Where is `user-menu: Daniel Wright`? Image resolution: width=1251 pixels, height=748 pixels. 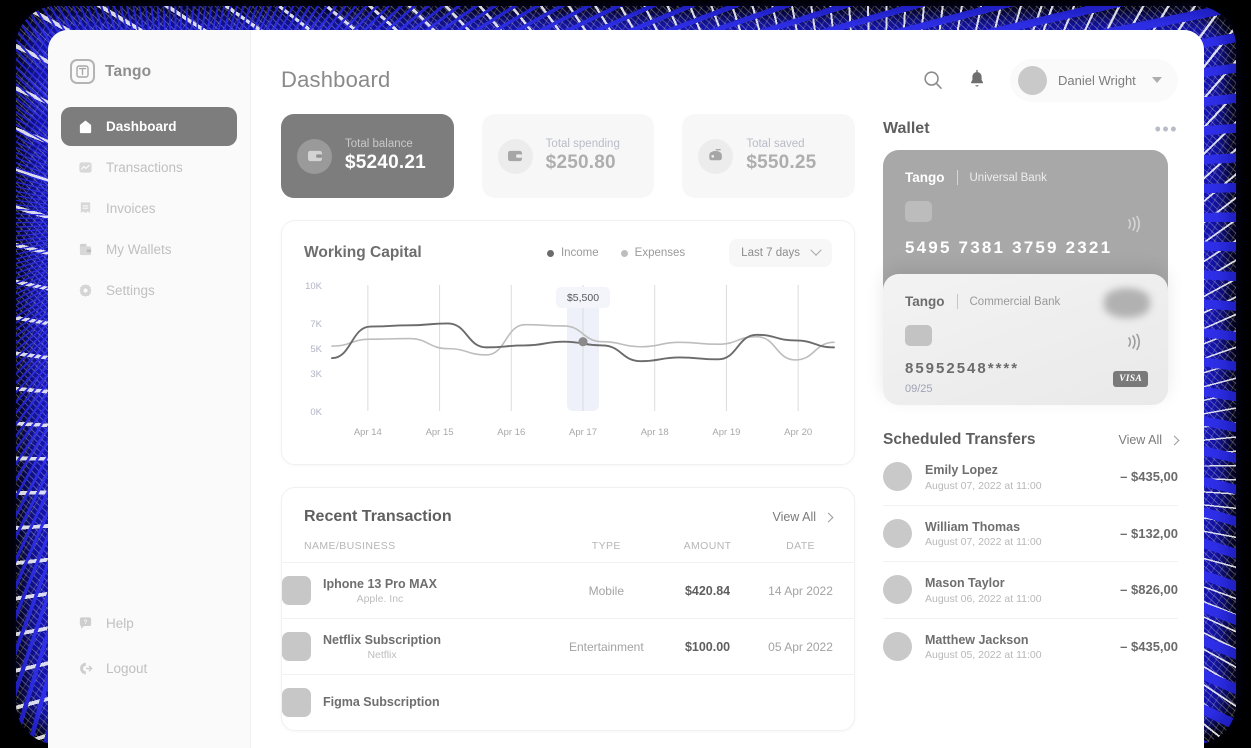 user-menu: Daniel Wright is located at coordinates (1094, 80).